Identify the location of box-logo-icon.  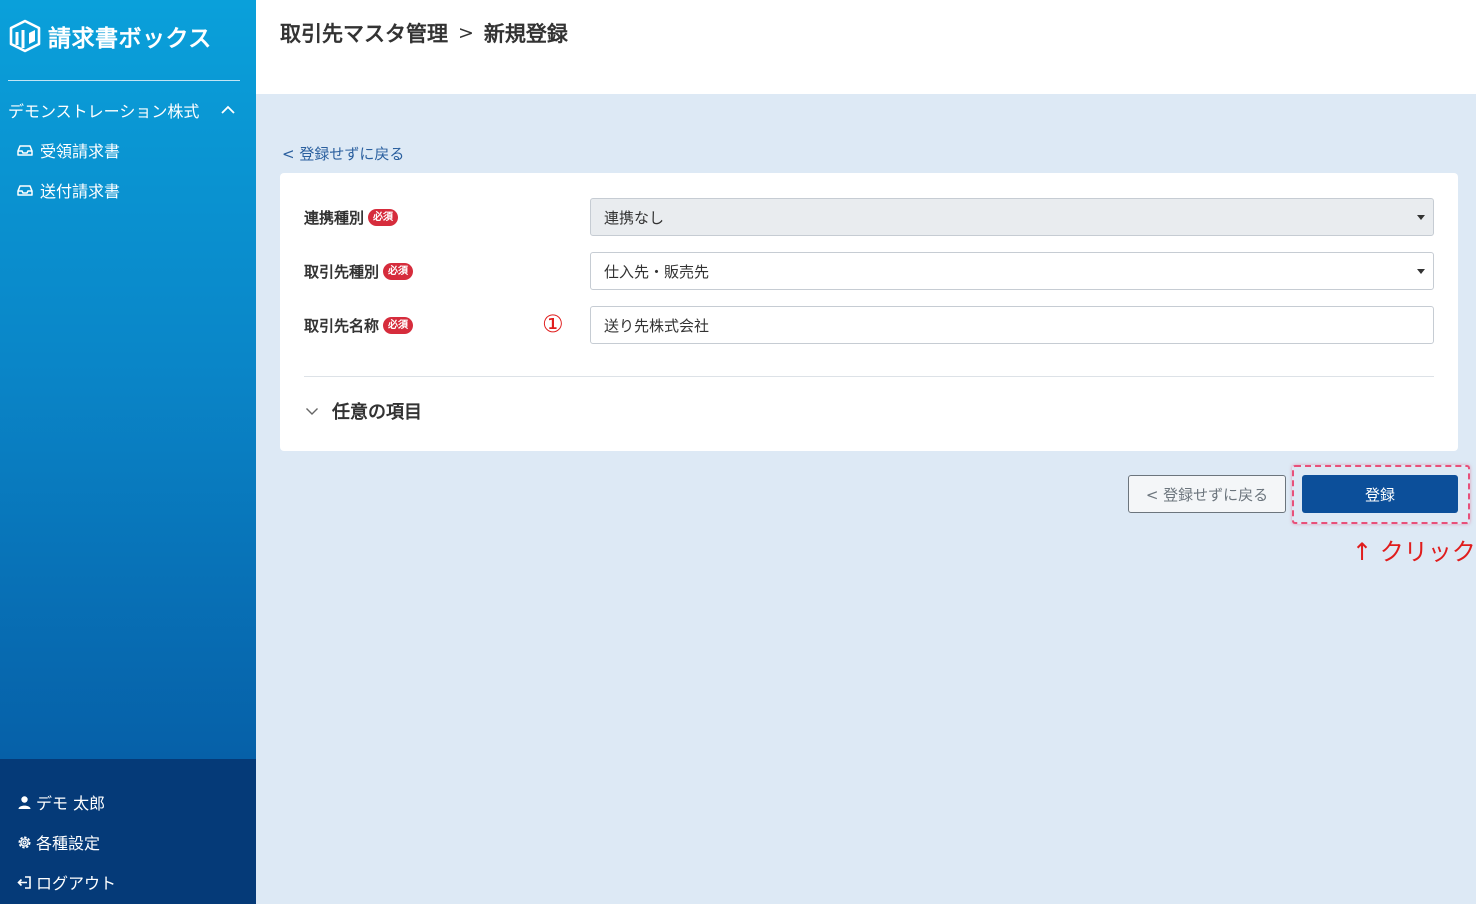
(25, 36).